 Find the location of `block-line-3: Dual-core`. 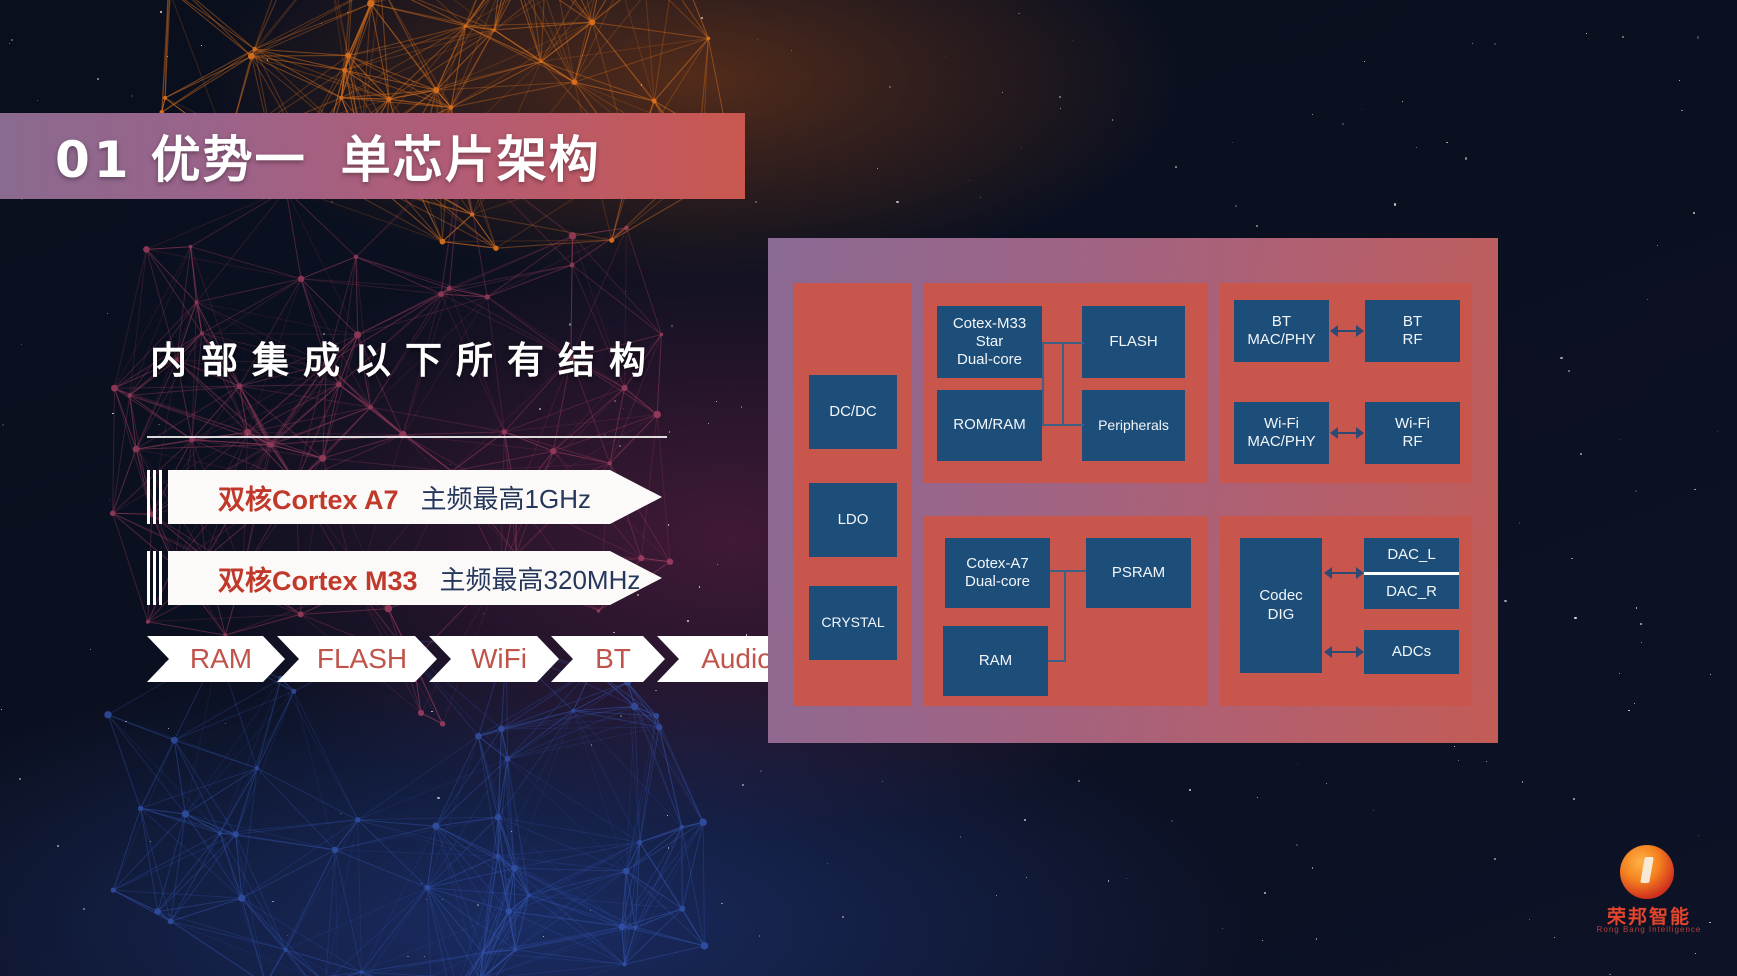

block-line-3: Dual-core is located at coordinates (989, 360).